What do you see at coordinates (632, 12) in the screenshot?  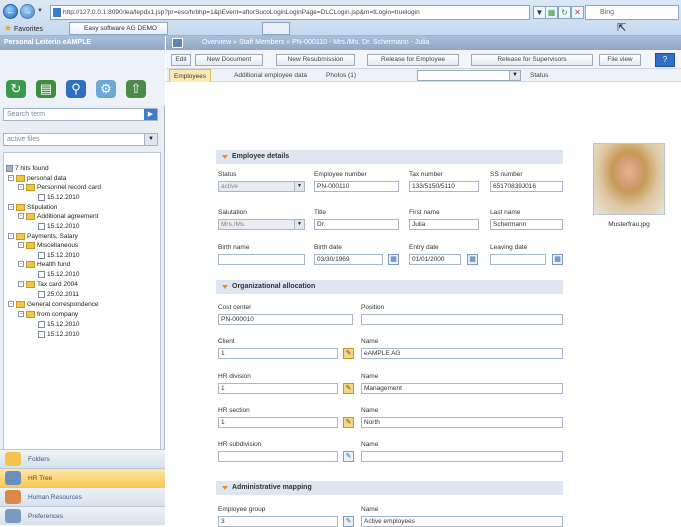 I see `browser-search-input: Bing` at bounding box center [632, 12].